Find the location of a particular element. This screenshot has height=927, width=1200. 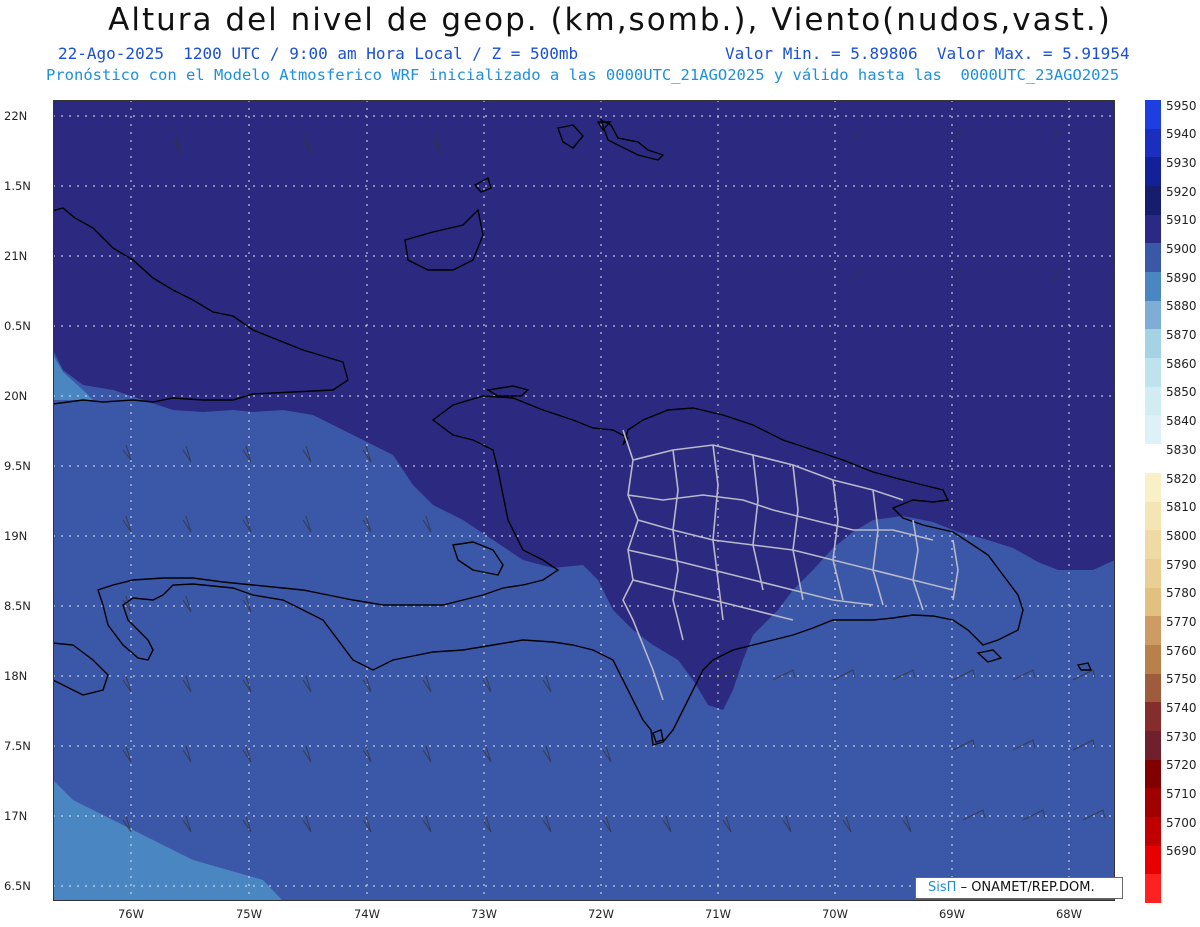

sispi-logo: SisΠ is located at coordinates (942, 887).